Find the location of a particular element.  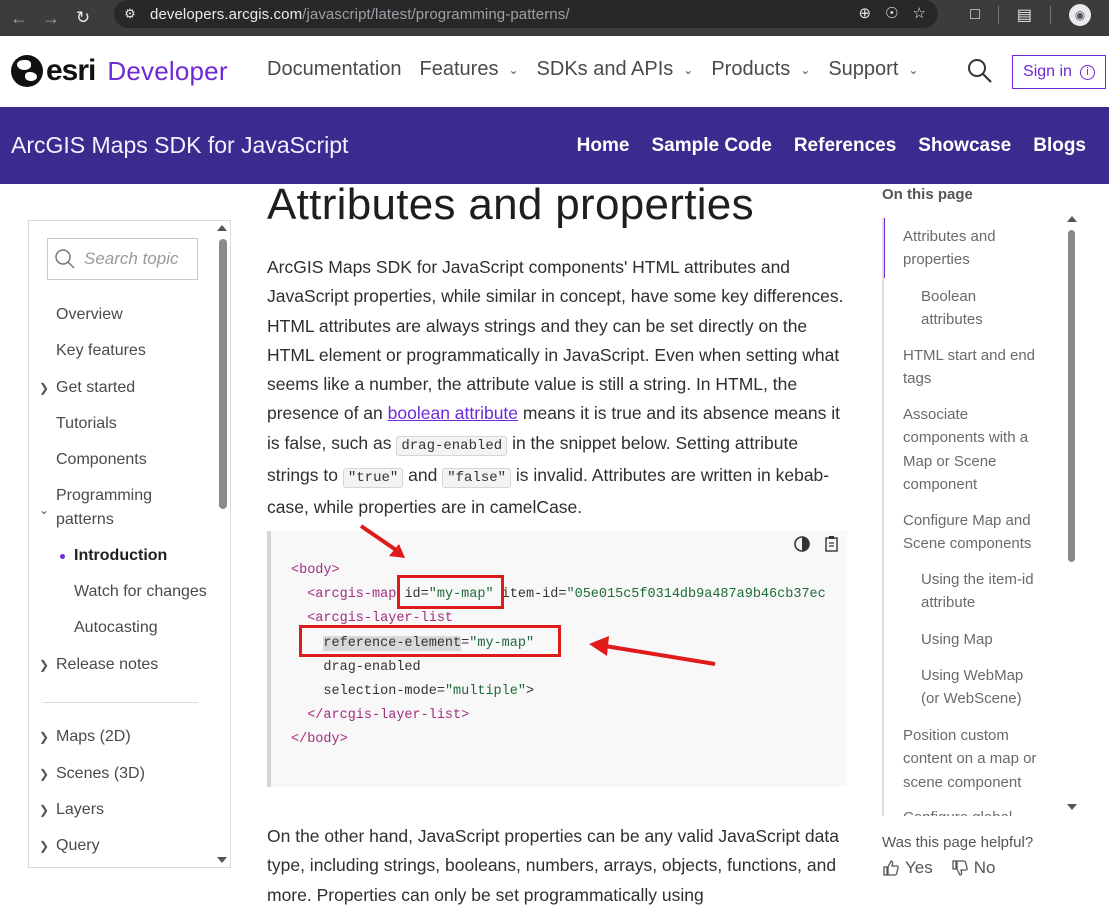

toc-item-boolean: Boolean attributes is located at coordinates (976, 308).